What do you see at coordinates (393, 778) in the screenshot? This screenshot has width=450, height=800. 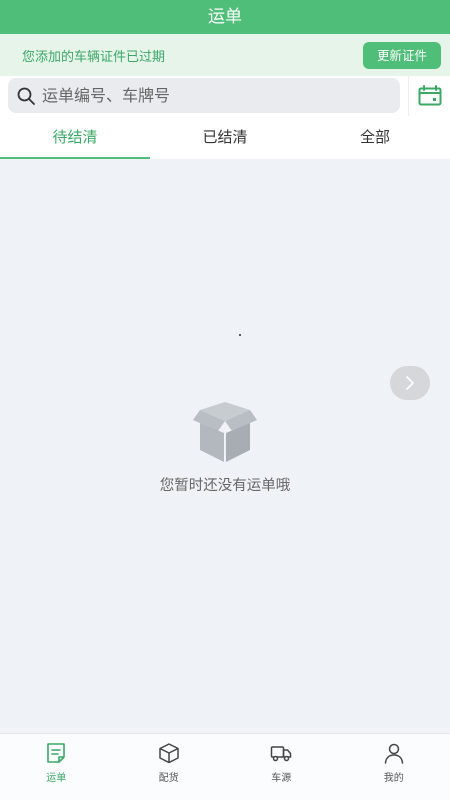 I see `nav-label-mine: 我的` at bounding box center [393, 778].